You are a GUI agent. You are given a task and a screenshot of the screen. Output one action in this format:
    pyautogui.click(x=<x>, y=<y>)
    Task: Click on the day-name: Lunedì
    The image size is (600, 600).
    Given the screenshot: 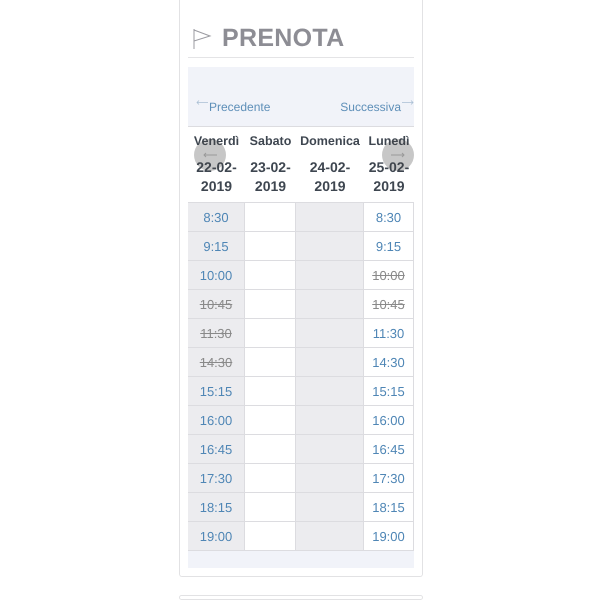 What is the action you would take?
    pyautogui.click(x=389, y=141)
    